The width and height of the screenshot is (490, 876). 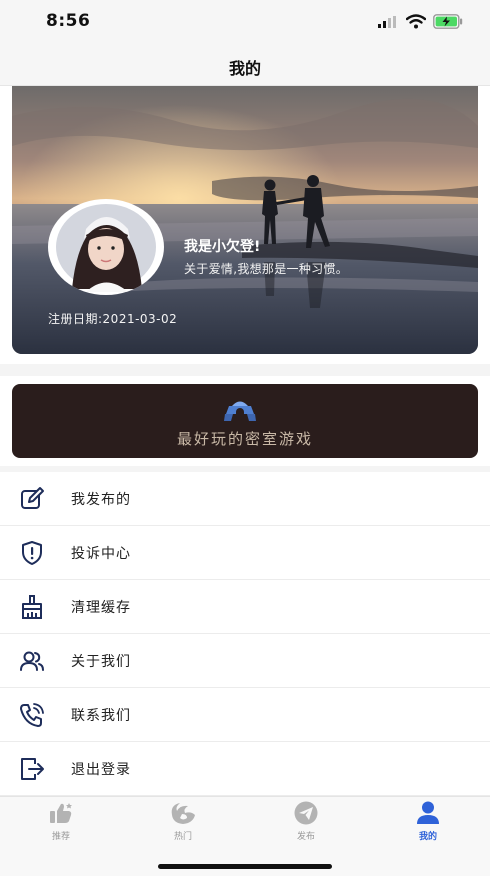 I want to click on menu-item-label: 投诉中心, so click(x=101, y=554).